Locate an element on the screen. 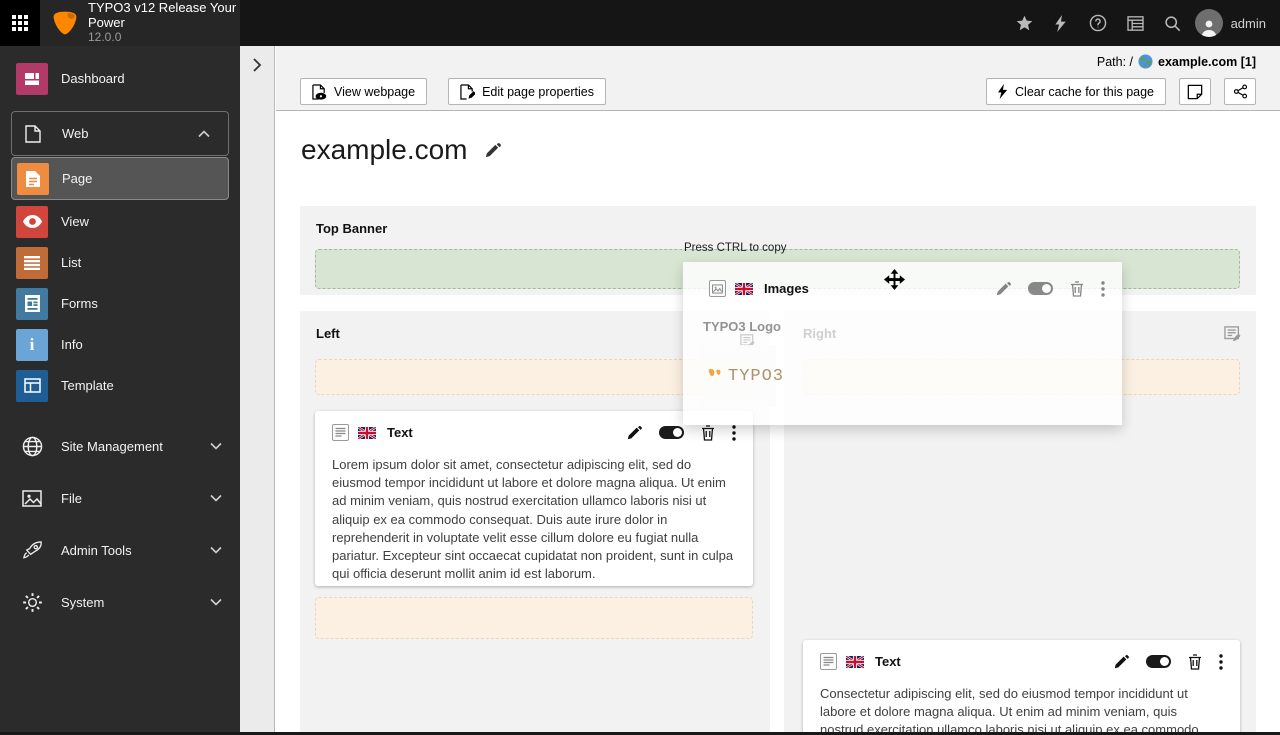 Image resolution: width=1280 pixels, height=735 pixels. clear-cache-button: Clear cache for this page is located at coordinates (1076, 91).